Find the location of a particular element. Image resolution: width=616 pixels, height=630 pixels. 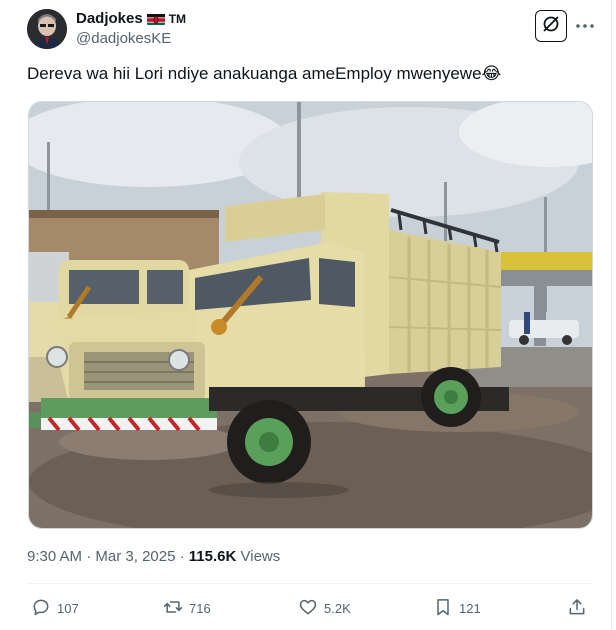

author-suffix: TM is located at coordinates (177, 18).